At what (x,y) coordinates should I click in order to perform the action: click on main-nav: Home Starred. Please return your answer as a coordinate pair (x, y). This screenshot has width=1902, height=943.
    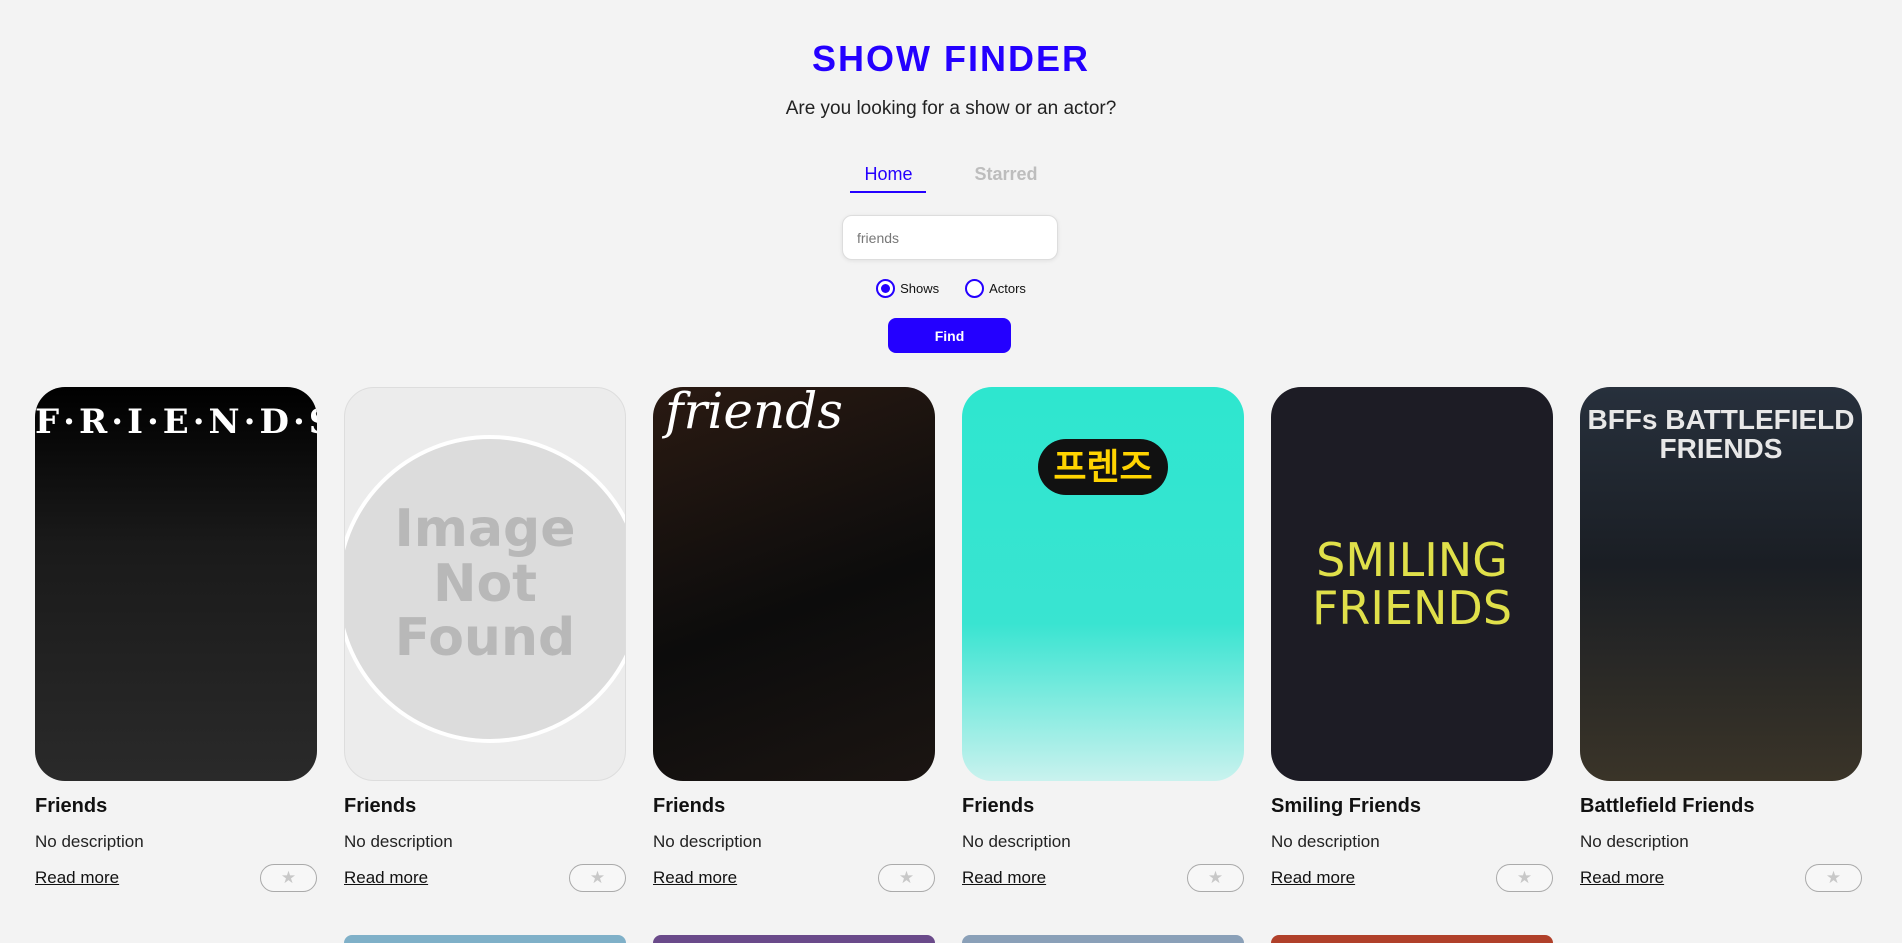
    Looking at the image, I should click on (951, 177).